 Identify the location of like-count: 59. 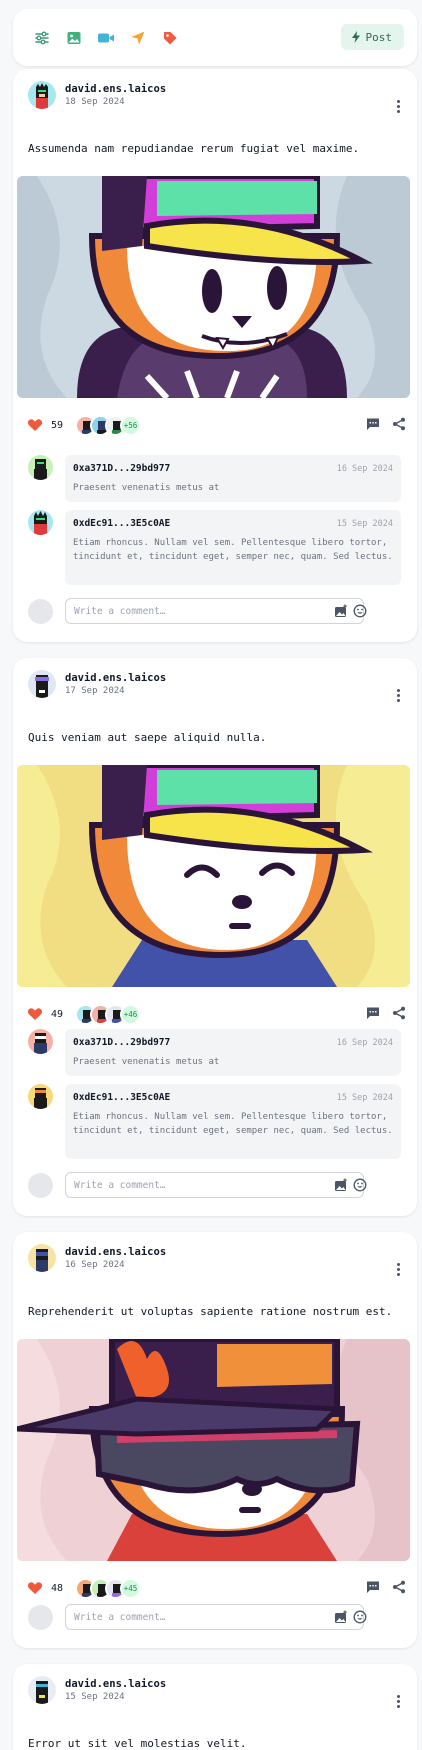
(57, 425).